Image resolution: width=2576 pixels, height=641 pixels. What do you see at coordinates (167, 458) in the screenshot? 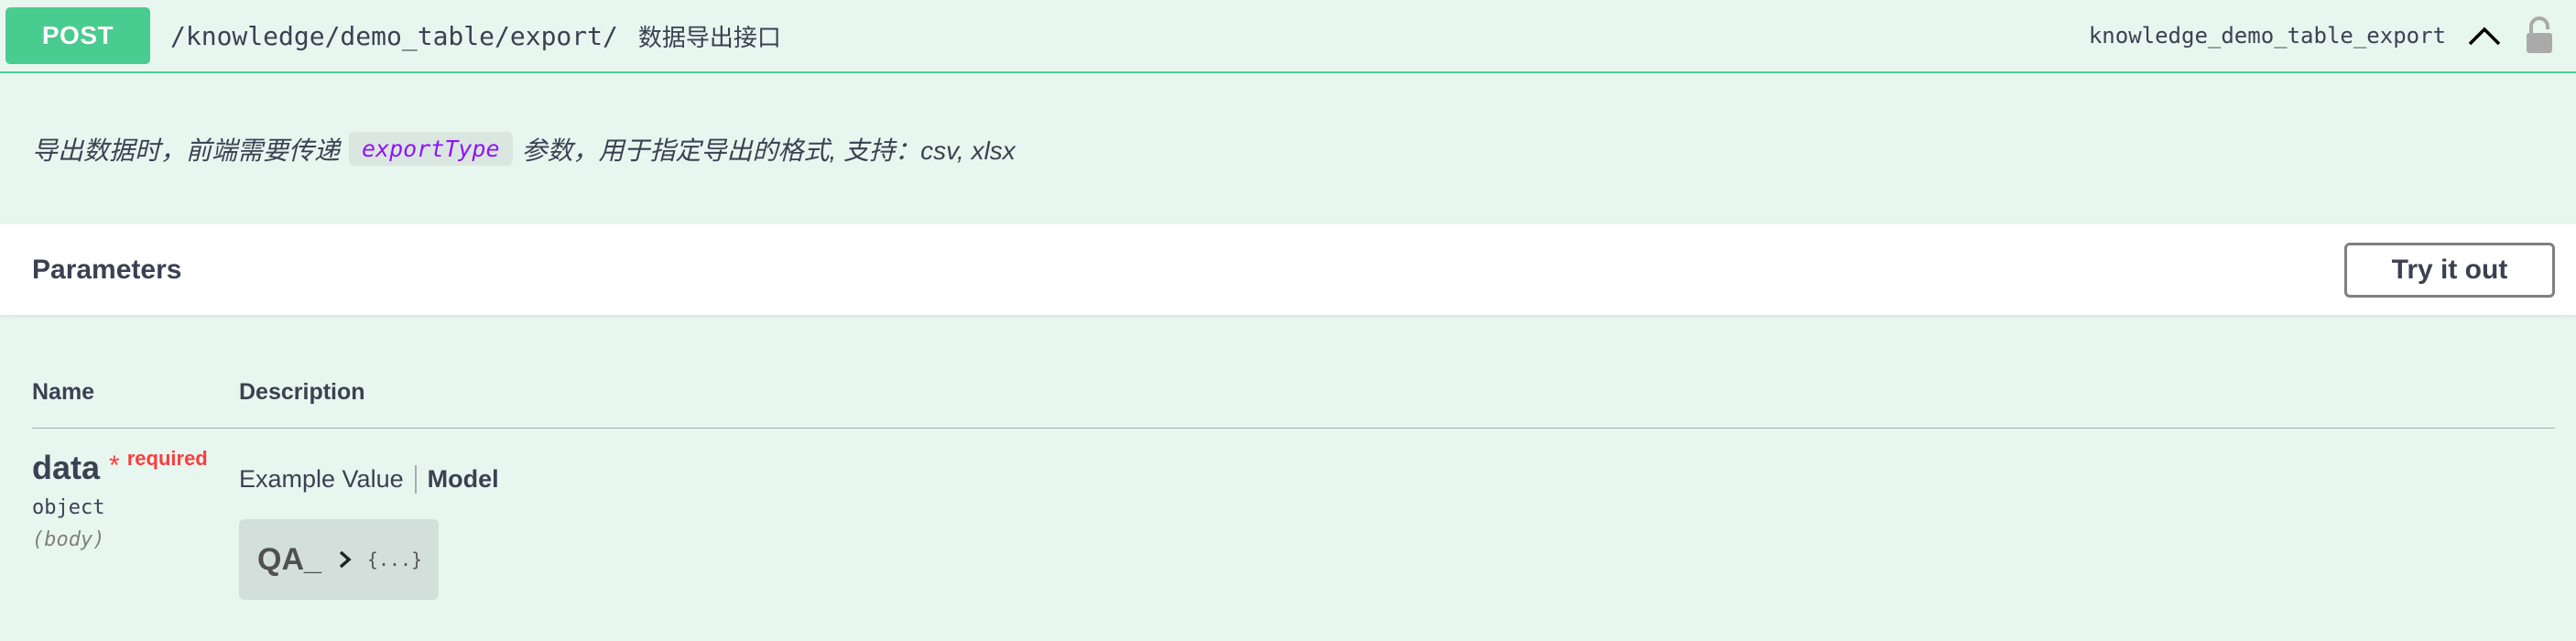
I see `required-label: required` at bounding box center [167, 458].